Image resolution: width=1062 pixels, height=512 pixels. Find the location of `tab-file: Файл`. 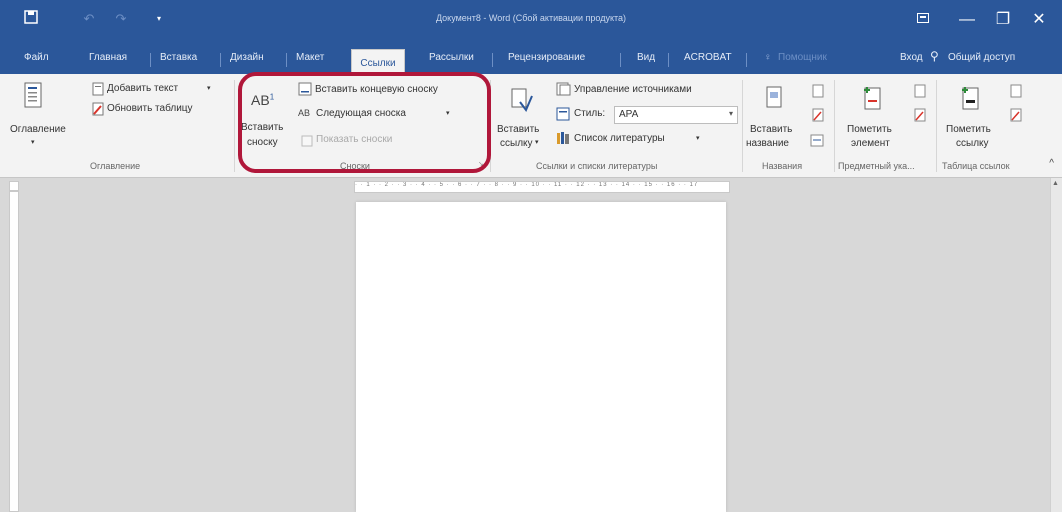

tab-file: Файл is located at coordinates (36, 57).